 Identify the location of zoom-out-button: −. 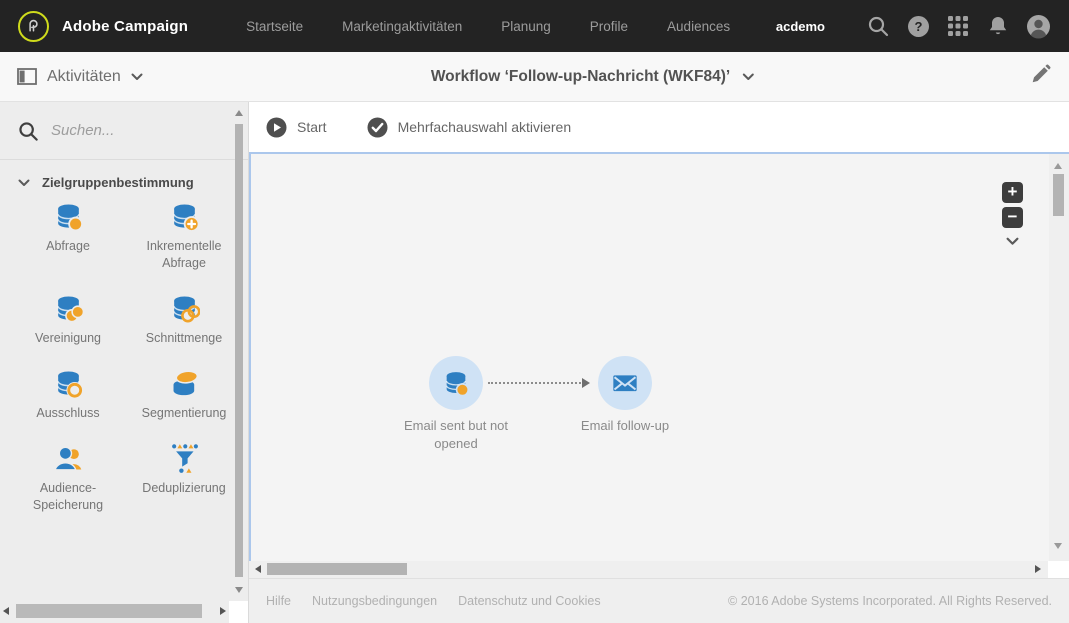
(1012, 217).